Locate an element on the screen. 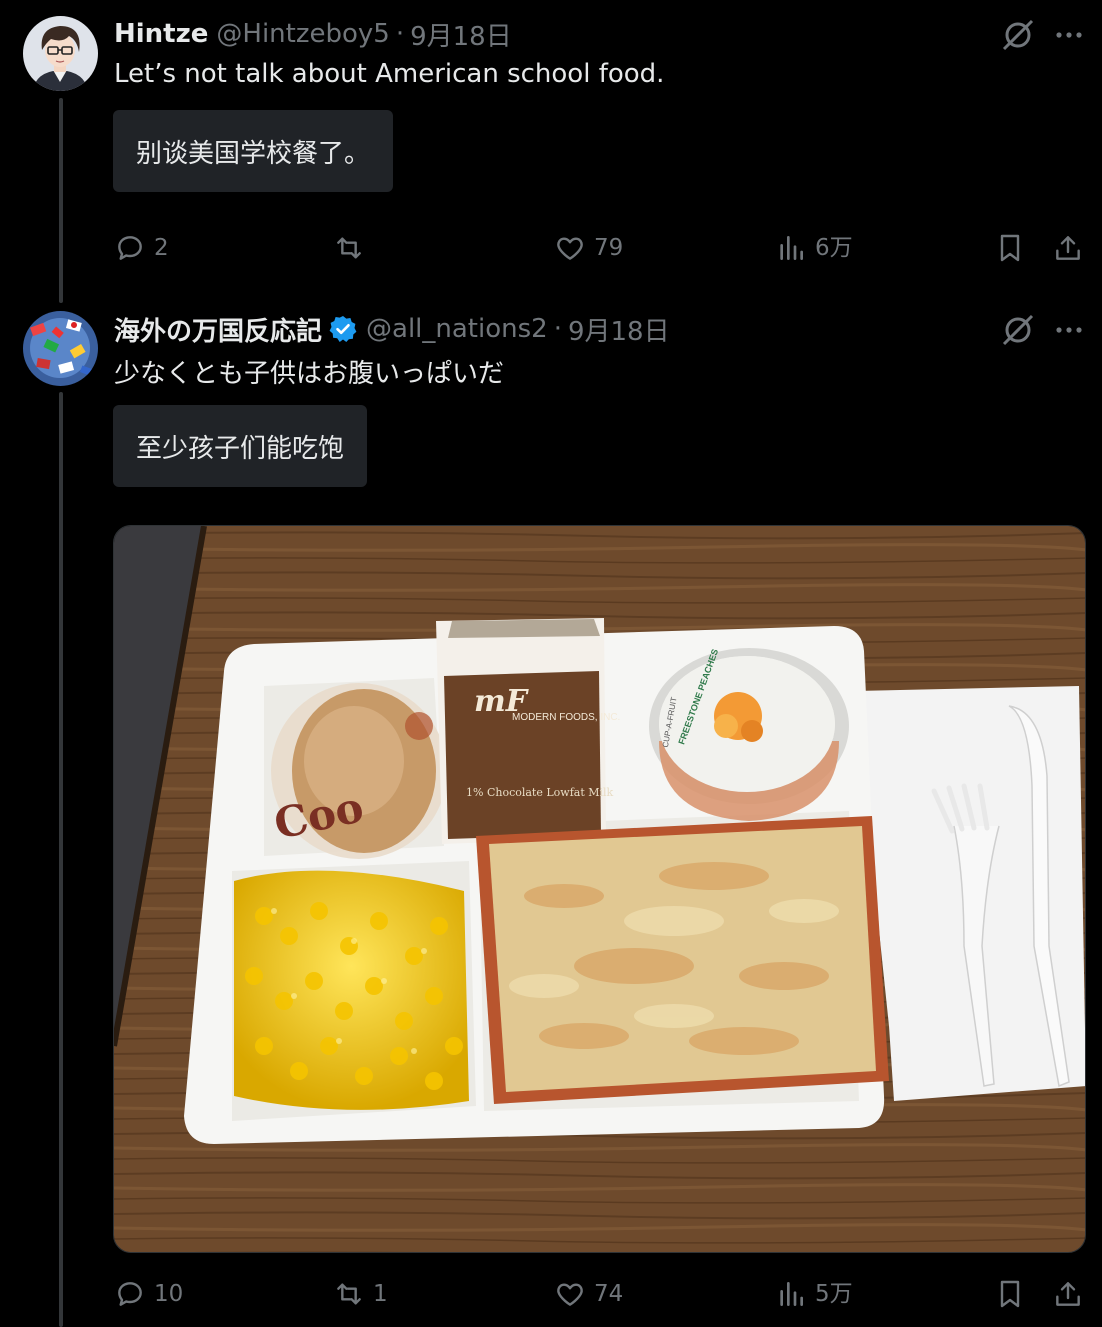 Image resolution: width=1102 pixels, height=1327 pixels. retweet-button is located at coordinates (353, 248).